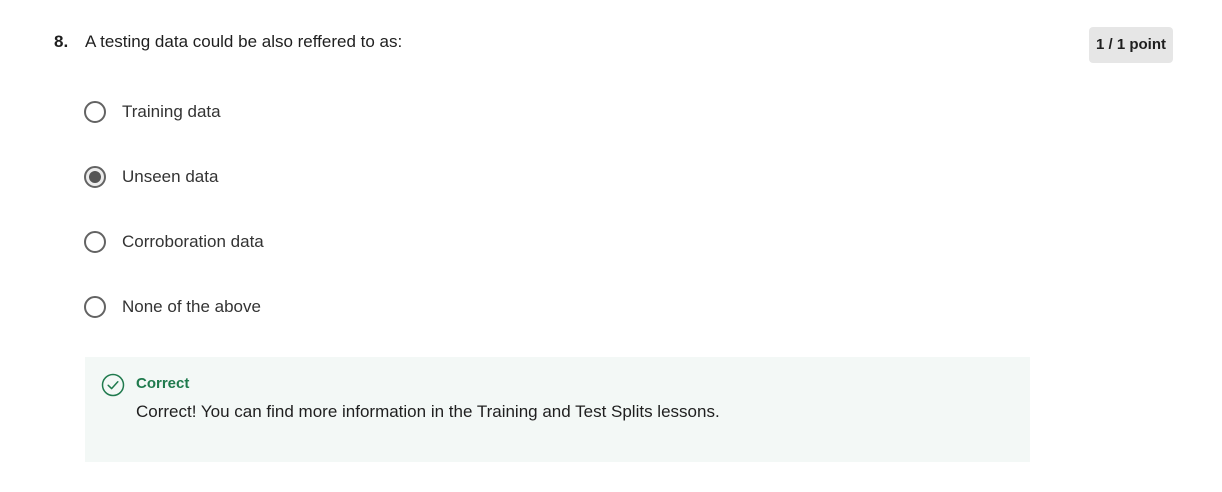  What do you see at coordinates (171, 111) in the screenshot?
I see `option-label: Training data` at bounding box center [171, 111].